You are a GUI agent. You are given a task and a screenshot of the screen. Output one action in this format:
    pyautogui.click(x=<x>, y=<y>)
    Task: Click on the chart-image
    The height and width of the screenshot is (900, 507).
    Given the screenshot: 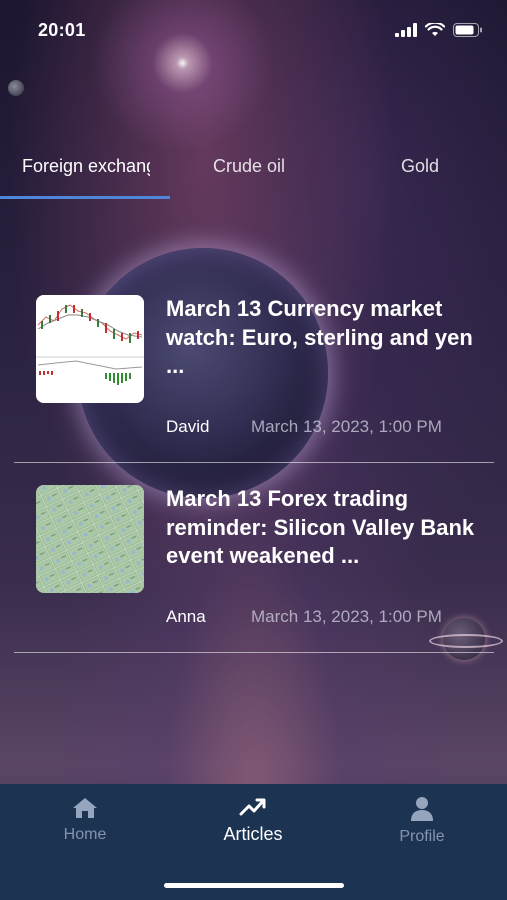 What is the action you would take?
    pyautogui.click(x=90, y=349)
    